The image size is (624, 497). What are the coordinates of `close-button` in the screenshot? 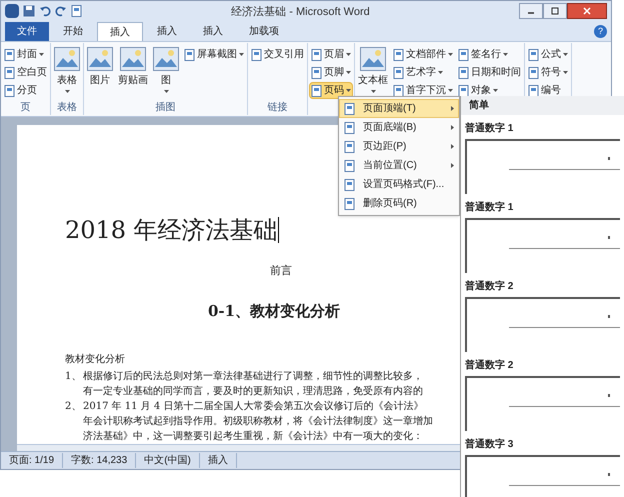 It's located at (587, 11).